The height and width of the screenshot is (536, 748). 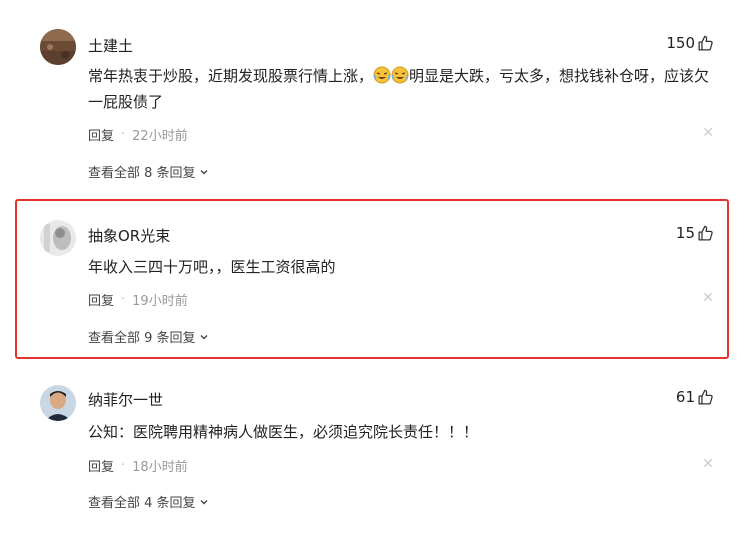 I want to click on timestamp: 18小时前, so click(x=160, y=467).